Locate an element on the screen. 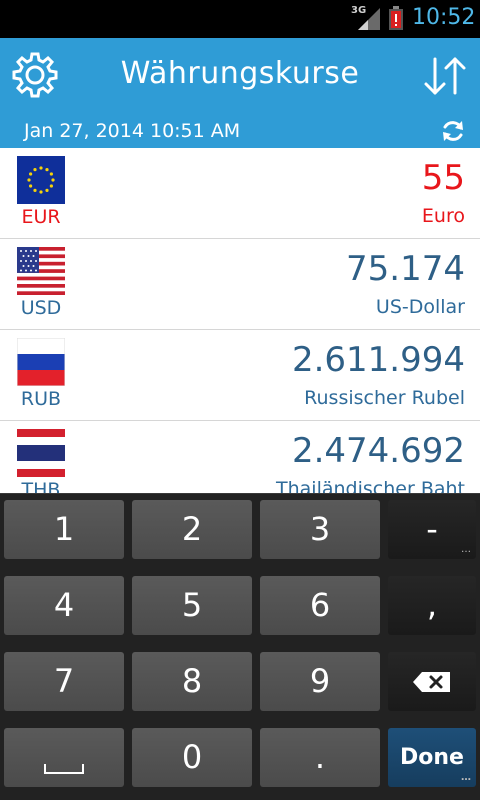  currency-amount: 2.474.692 is located at coordinates (378, 451).